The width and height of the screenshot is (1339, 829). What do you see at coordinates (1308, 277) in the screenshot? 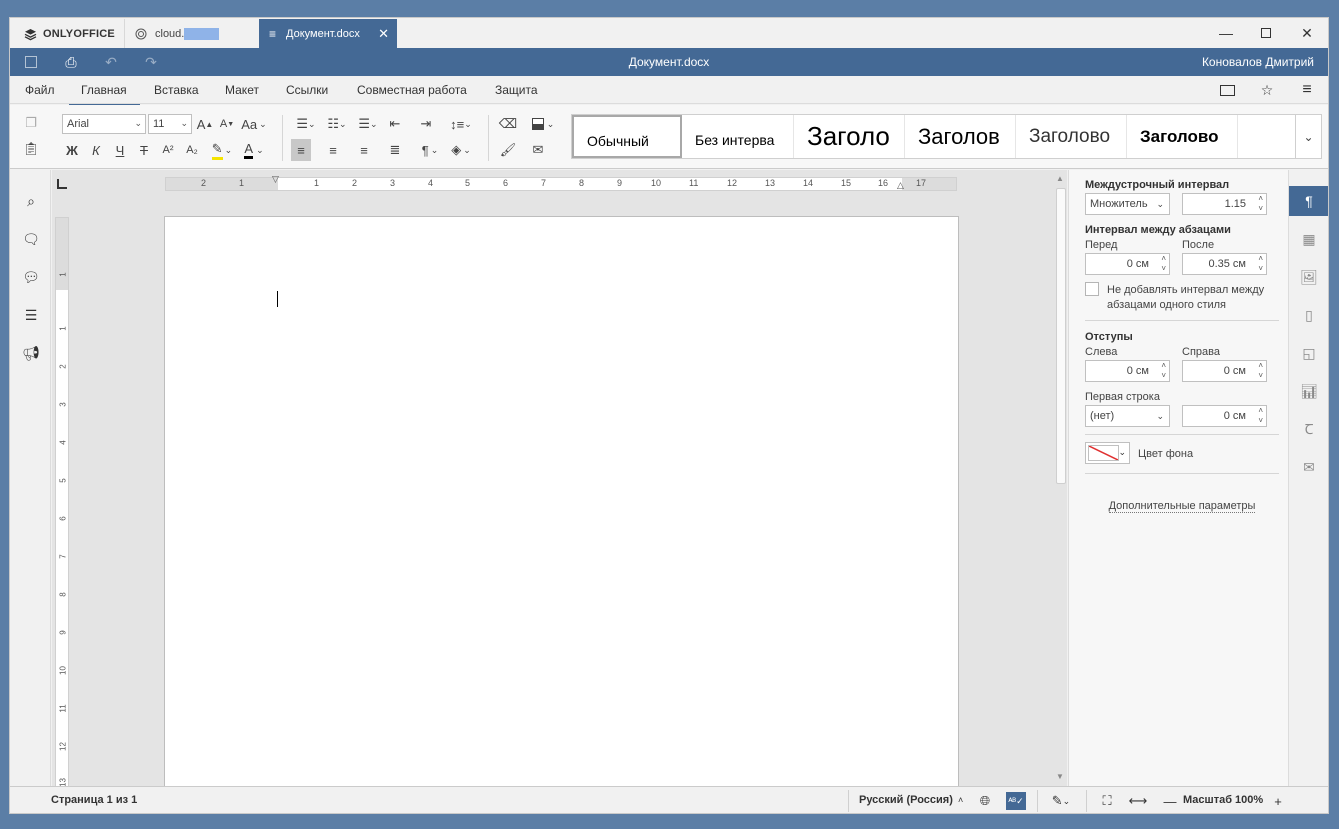
I see `image-settings-tab: 🖼︎` at bounding box center [1308, 277].